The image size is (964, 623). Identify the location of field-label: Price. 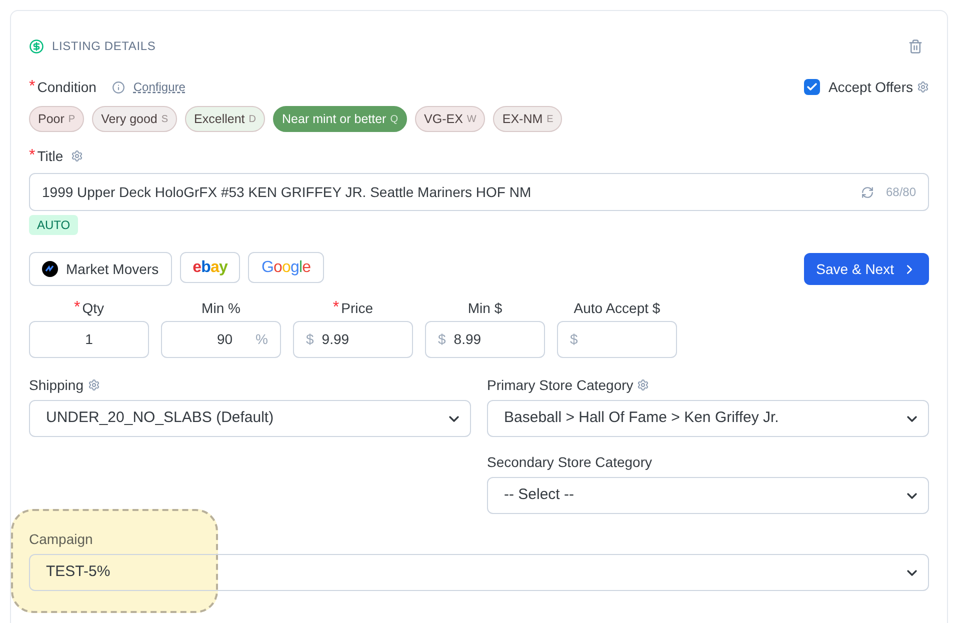
(357, 308).